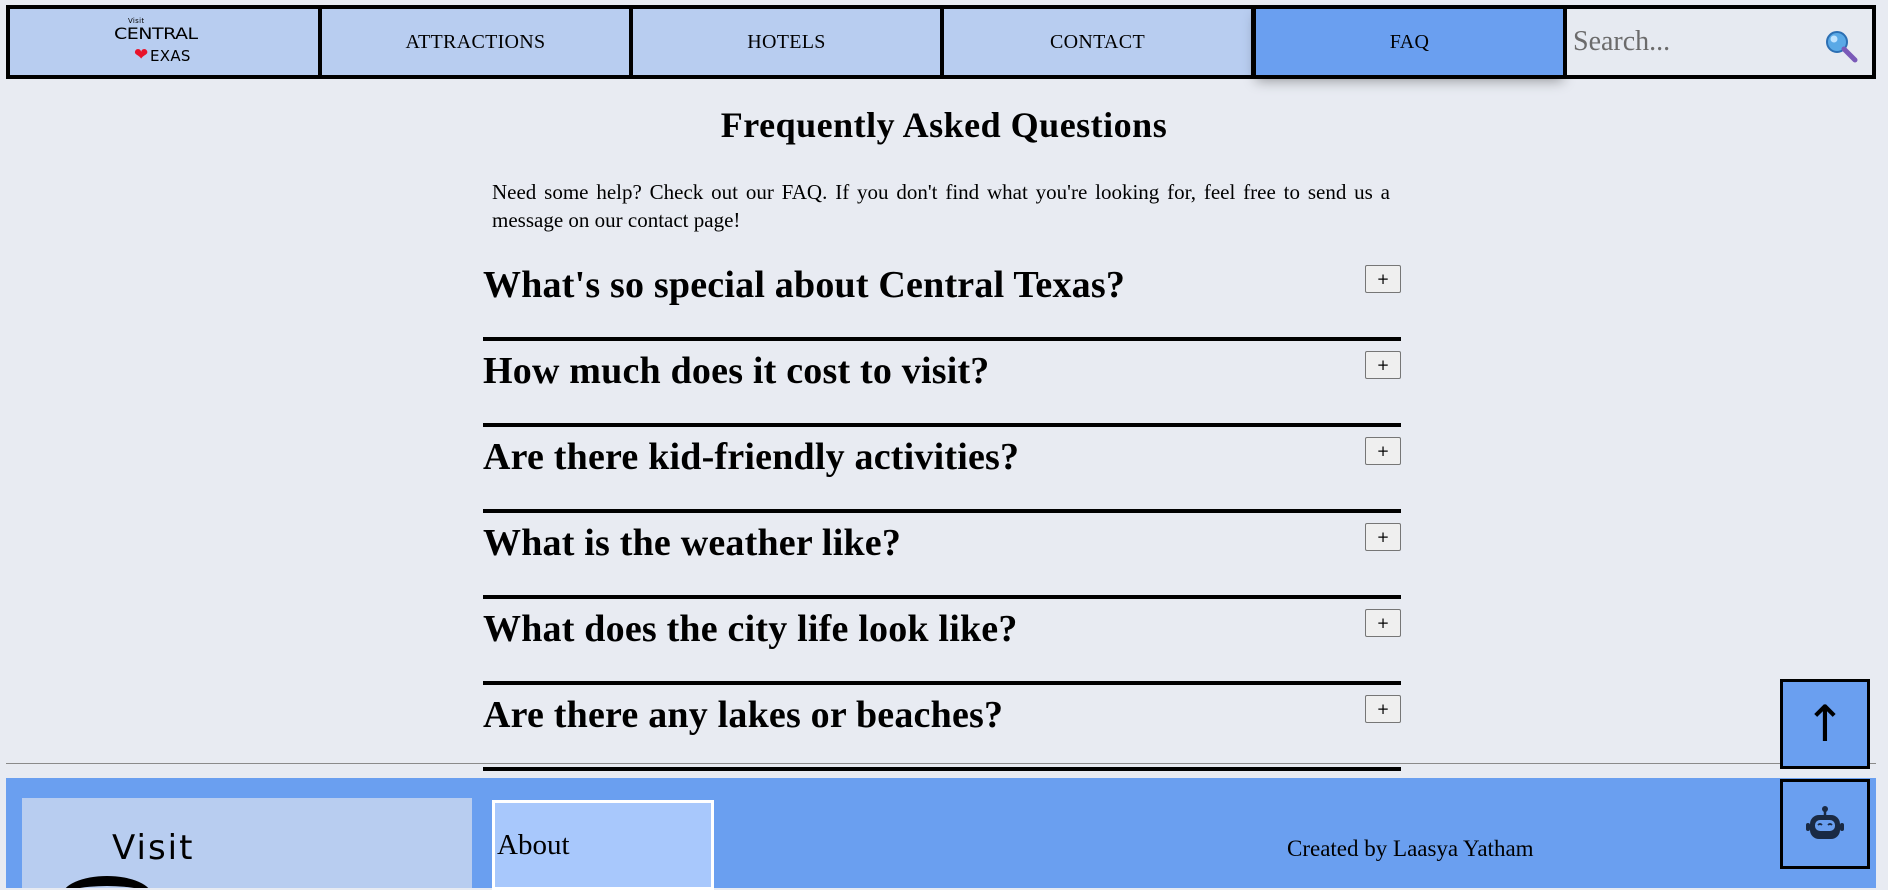 This screenshot has height=890, width=1888. Describe the element at coordinates (941, 763) in the screenshot. I see `section-divider` at that location.